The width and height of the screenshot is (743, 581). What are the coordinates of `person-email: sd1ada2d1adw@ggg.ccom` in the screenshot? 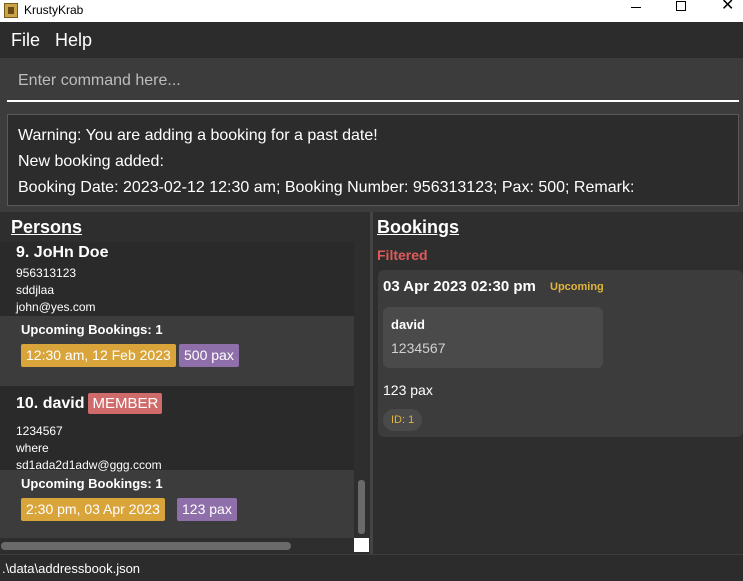 It's located at (89, 465).